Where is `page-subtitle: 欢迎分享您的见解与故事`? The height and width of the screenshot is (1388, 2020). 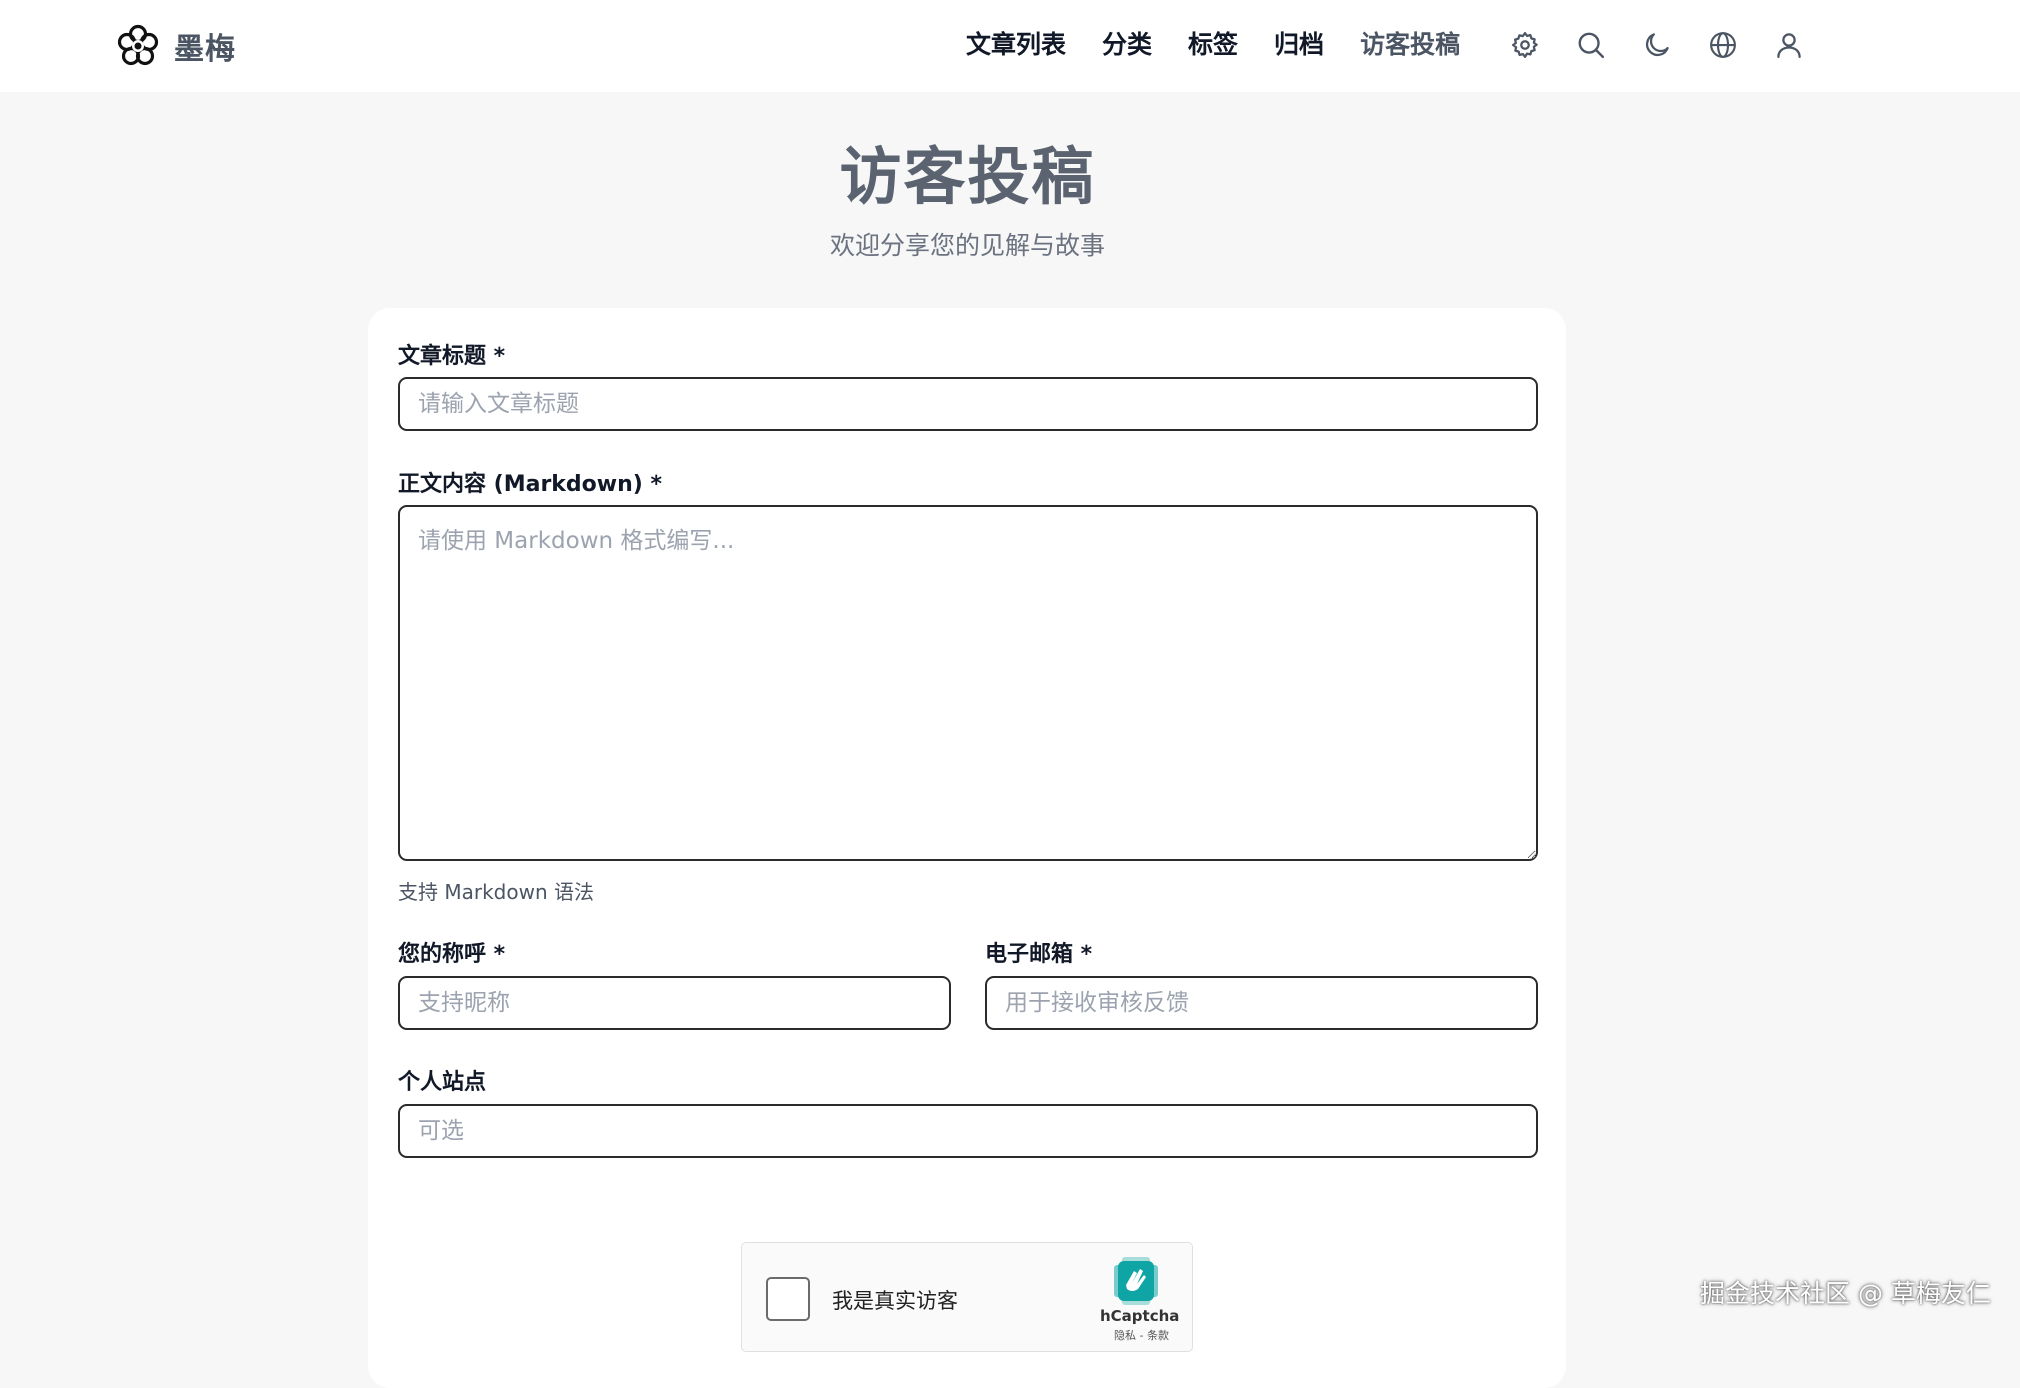 page-subtitle: 欢迎分享您的见解与故事 is located at coordinates (967, 245).